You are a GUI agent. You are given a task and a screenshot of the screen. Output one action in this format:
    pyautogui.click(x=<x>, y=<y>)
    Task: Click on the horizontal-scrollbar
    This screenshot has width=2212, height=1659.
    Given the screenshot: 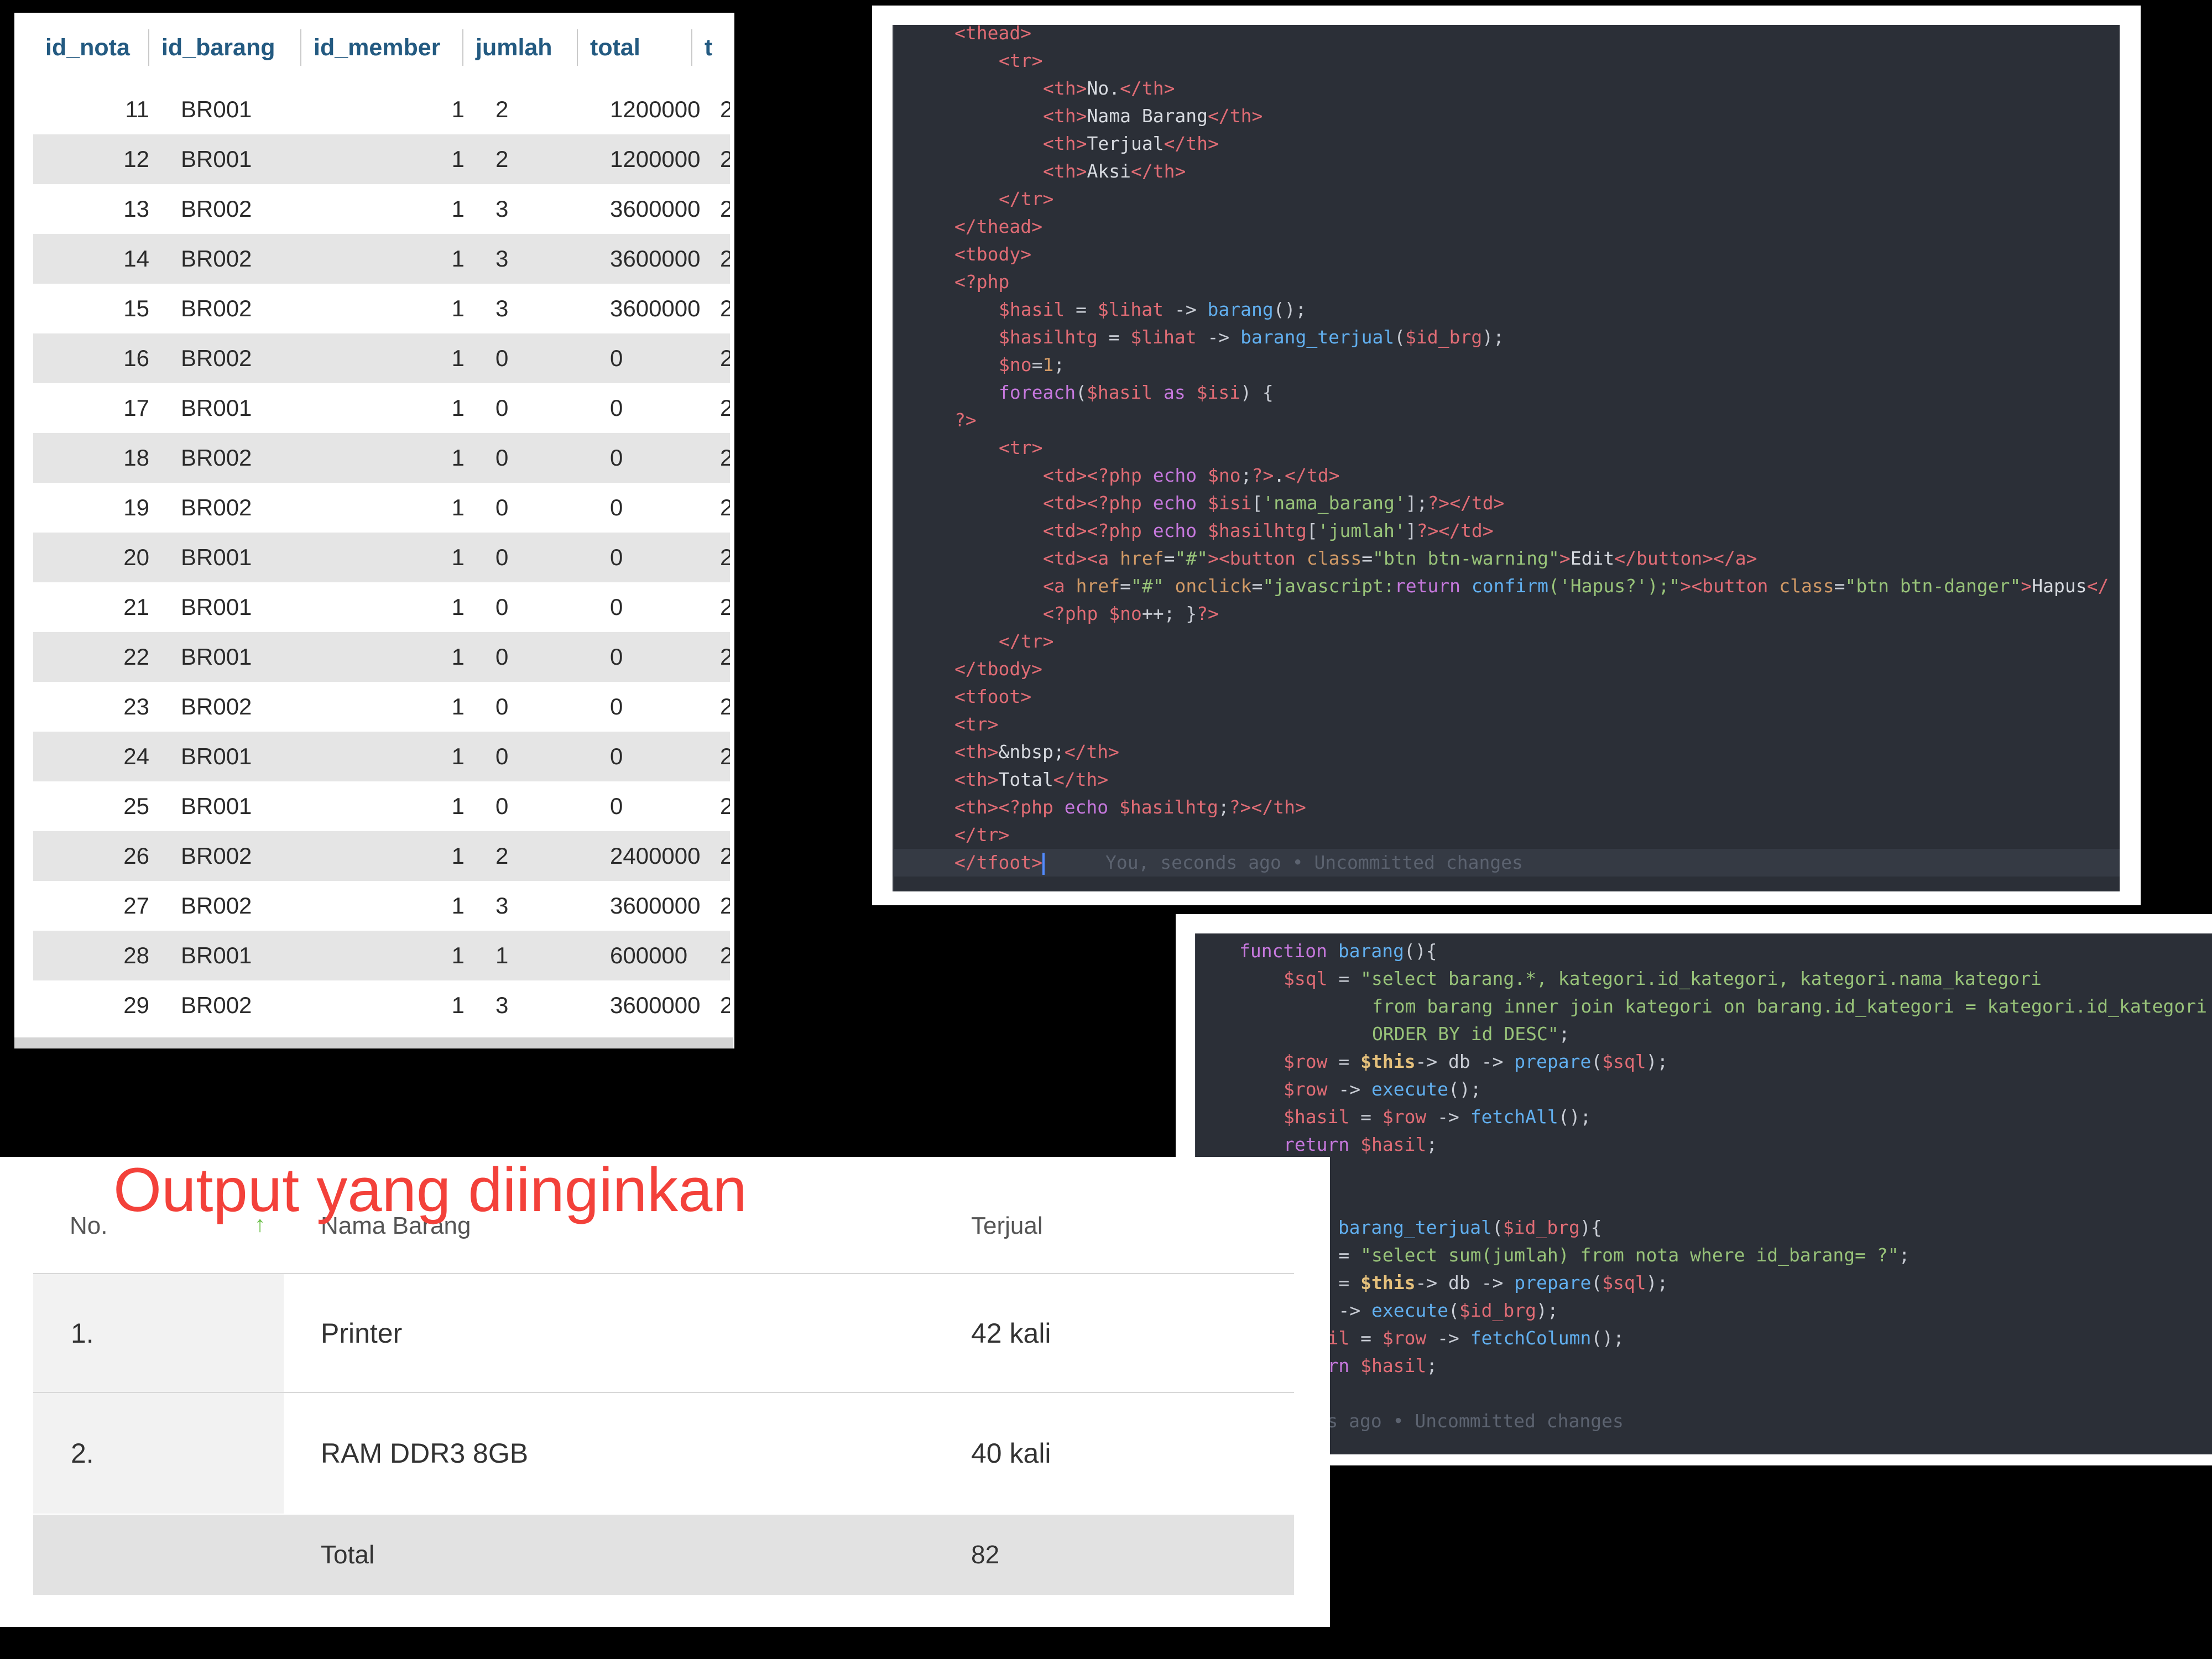 What is the action you would take?
    pyautogui.click(x=374, y=1043)
    